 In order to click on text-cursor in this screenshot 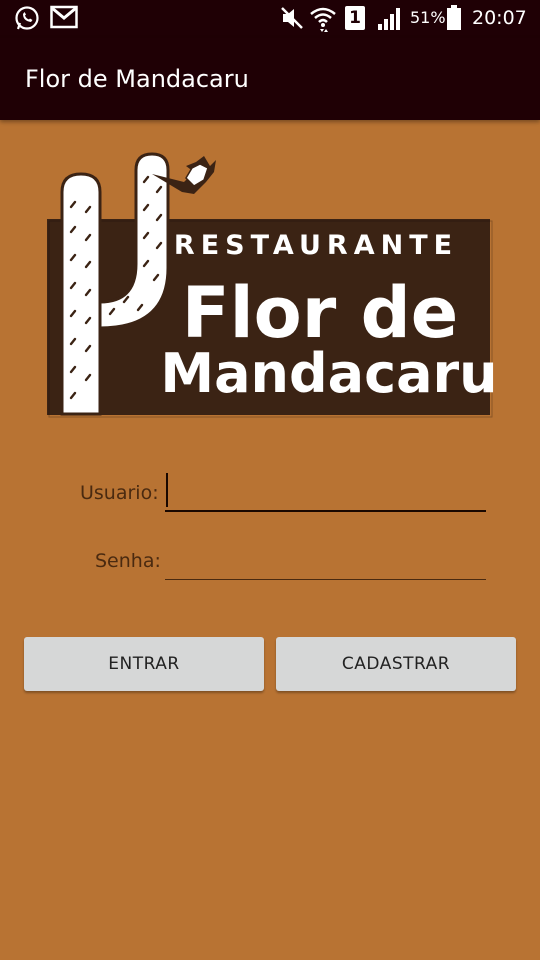, I will do `click(167, 490)`.